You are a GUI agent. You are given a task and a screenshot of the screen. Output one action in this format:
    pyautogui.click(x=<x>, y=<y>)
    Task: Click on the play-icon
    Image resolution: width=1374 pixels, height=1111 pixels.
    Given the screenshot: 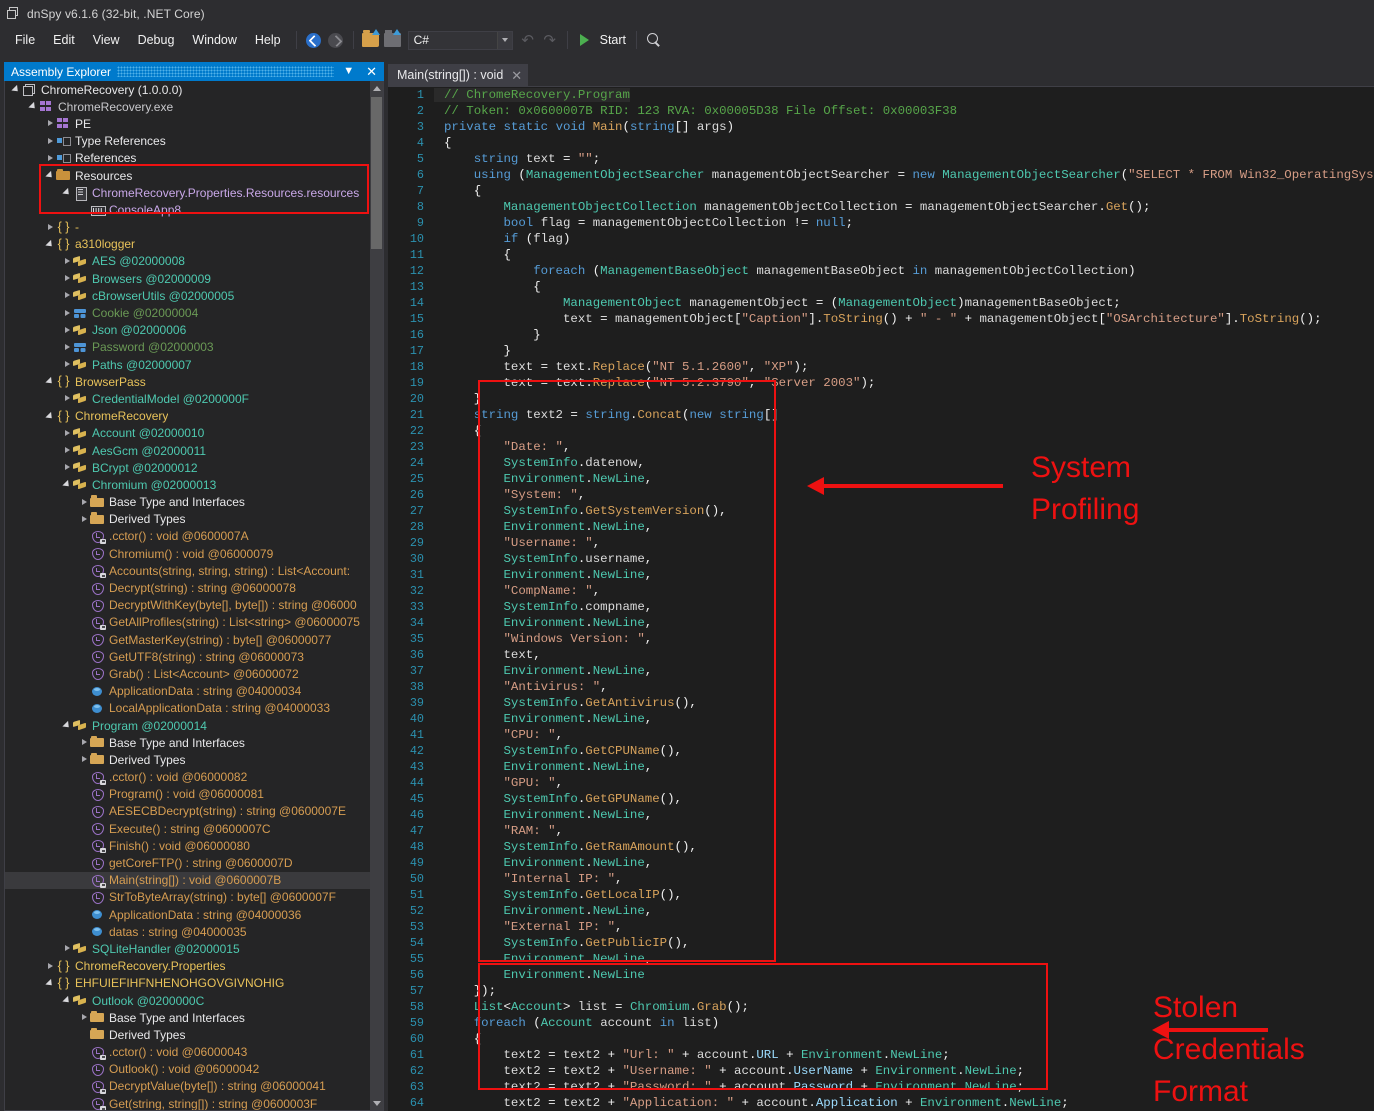 What is the action you would take?
    pyautogui.click(x=585, y=40)
    